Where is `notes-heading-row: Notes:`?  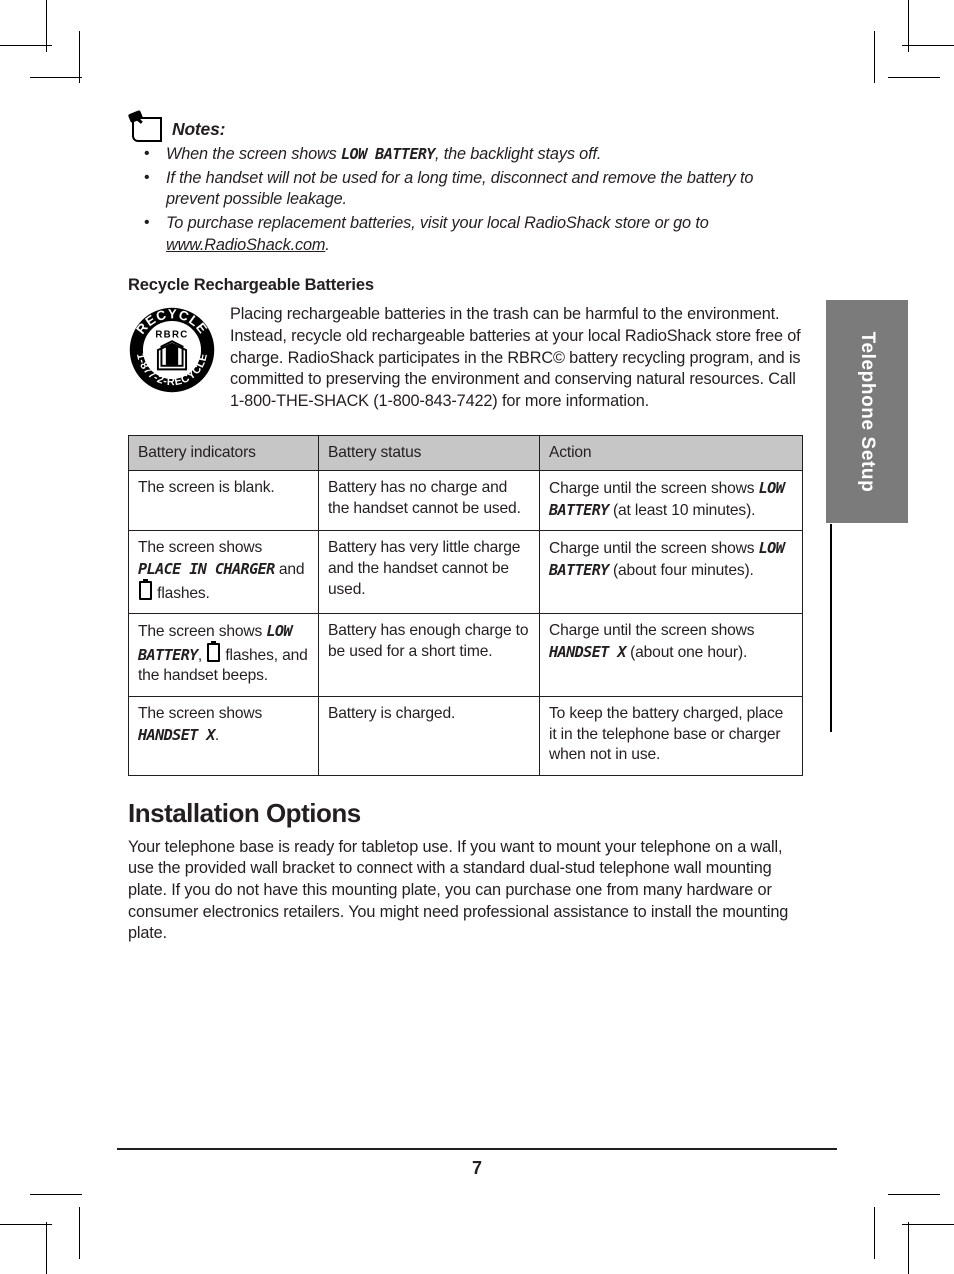 notes-heading-row: Notes: is located at coordinates (465, 125).